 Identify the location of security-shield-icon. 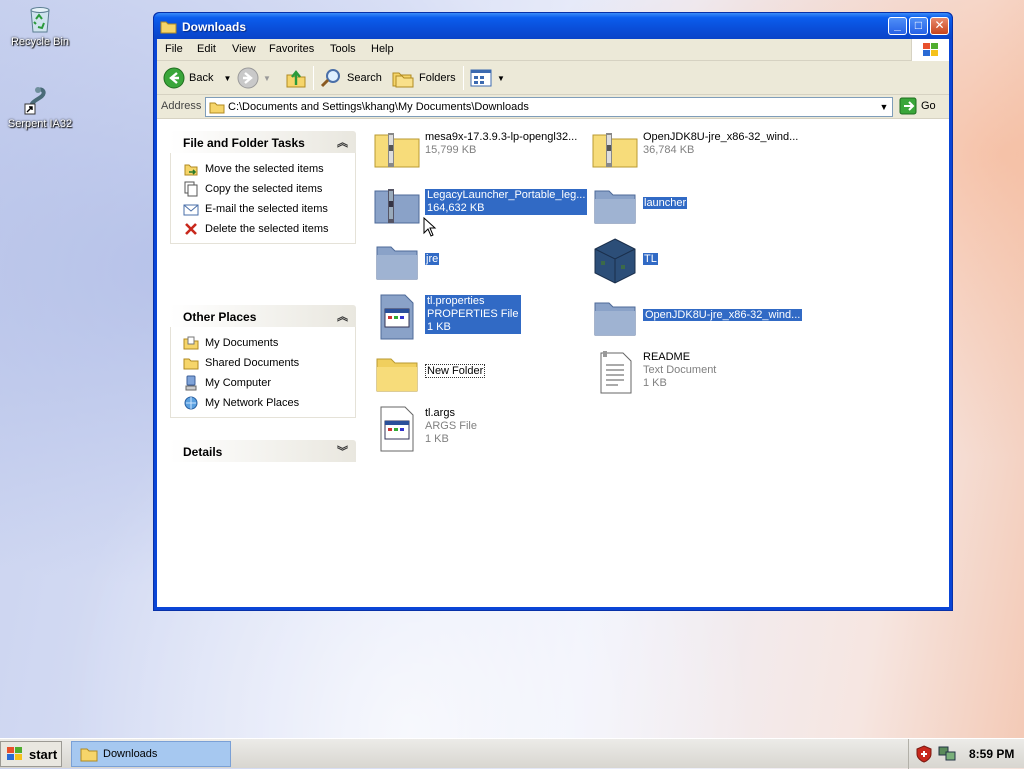
(924, 754).